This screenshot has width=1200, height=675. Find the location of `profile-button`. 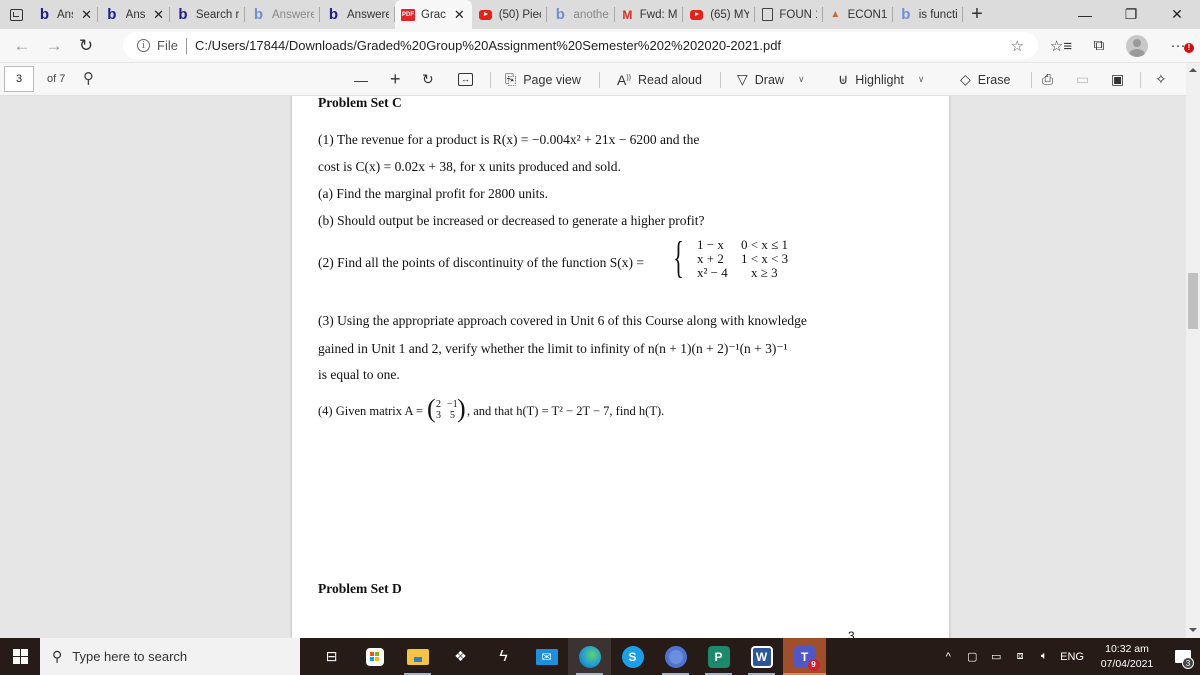

profile-button is located at coordinates (1137, 45).